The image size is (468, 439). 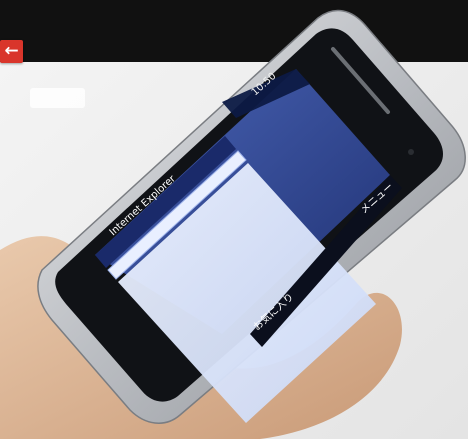 What do you see at coordinates (11, 51) in the screenshot?
I see `back-arrow-icon: ←` at bounding box center [11, 51].